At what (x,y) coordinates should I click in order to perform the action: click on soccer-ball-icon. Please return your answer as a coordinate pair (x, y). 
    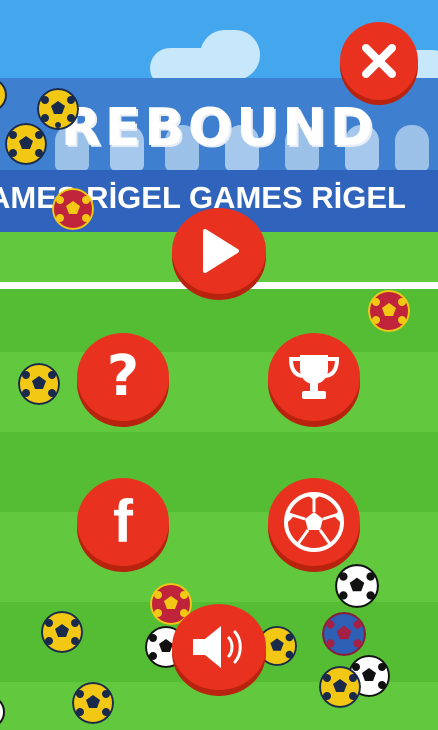
    Looking at the image, I should click on (314, 522).